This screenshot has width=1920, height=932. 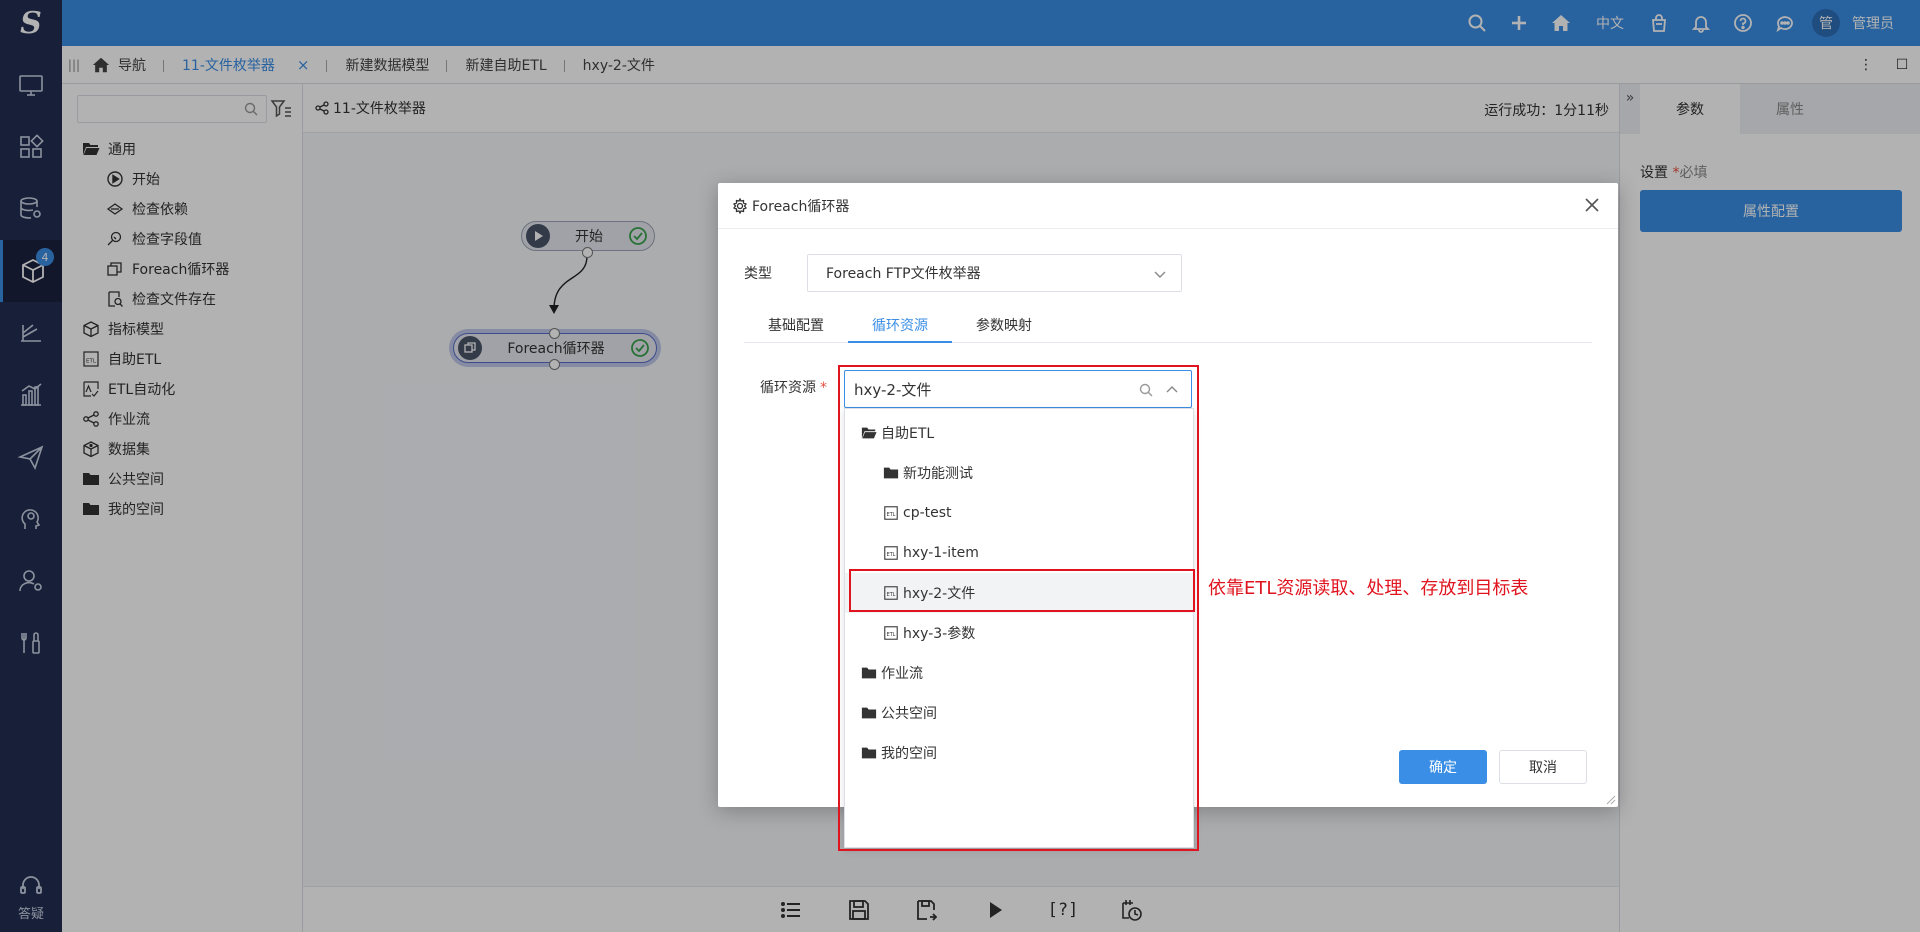 I want to click on loop-resource-label: 循环资源 *, so click(x=793, y=387).